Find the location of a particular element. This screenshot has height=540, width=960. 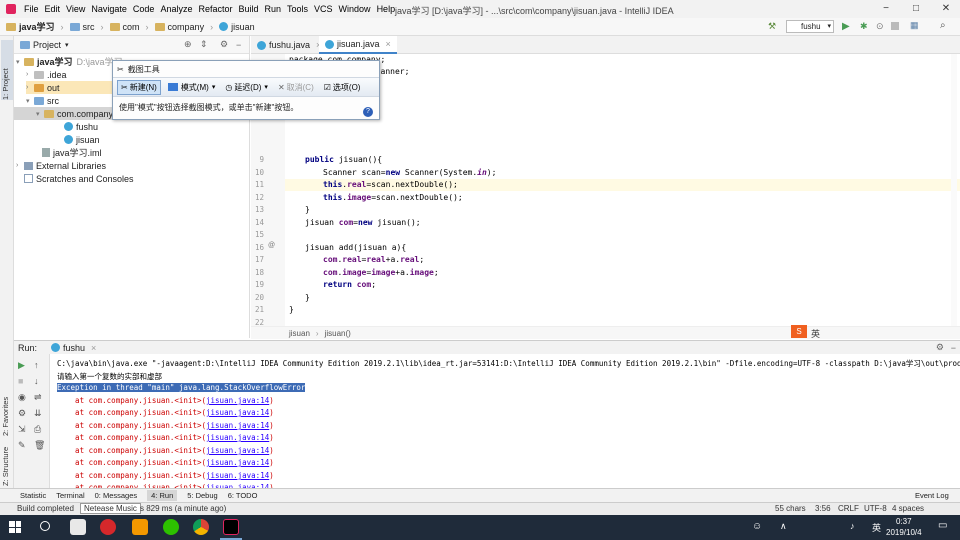

menu-vcs: VCS is located at coordinates (323, 9).